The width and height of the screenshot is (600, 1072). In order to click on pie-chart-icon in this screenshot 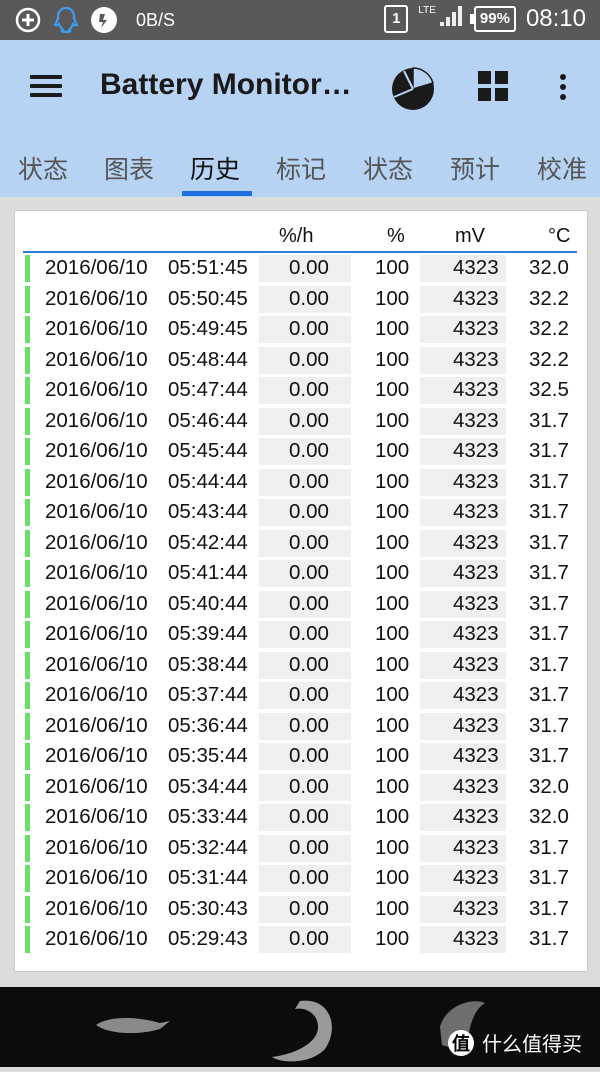, I will do `click(413, 88)`.